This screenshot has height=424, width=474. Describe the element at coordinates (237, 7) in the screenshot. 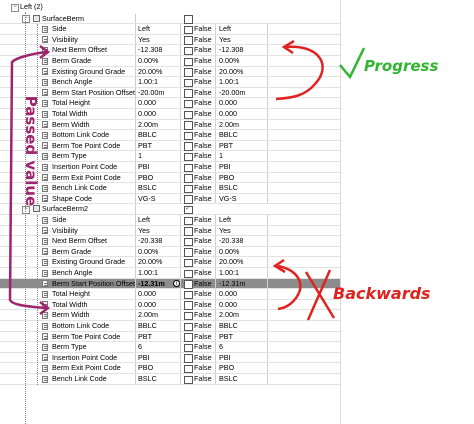

I see `tree-root-row: − Left (2)` at that location.